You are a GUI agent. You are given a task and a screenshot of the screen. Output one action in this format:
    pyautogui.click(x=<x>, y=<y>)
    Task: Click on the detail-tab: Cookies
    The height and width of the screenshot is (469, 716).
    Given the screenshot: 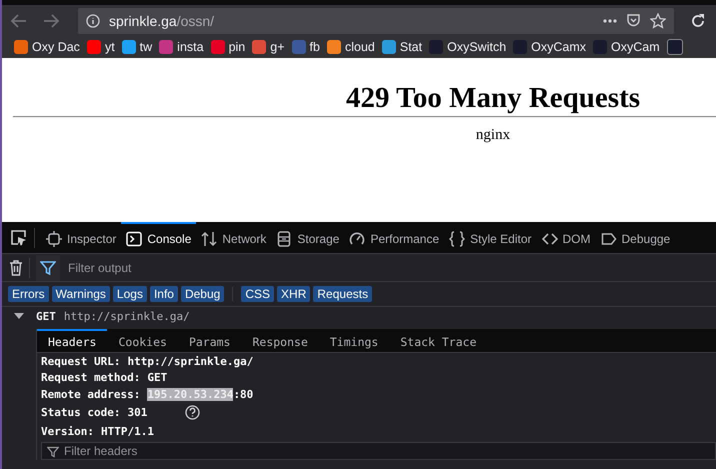 What is the action you would take?
    pyautogui.click(x=142, y=340)
    